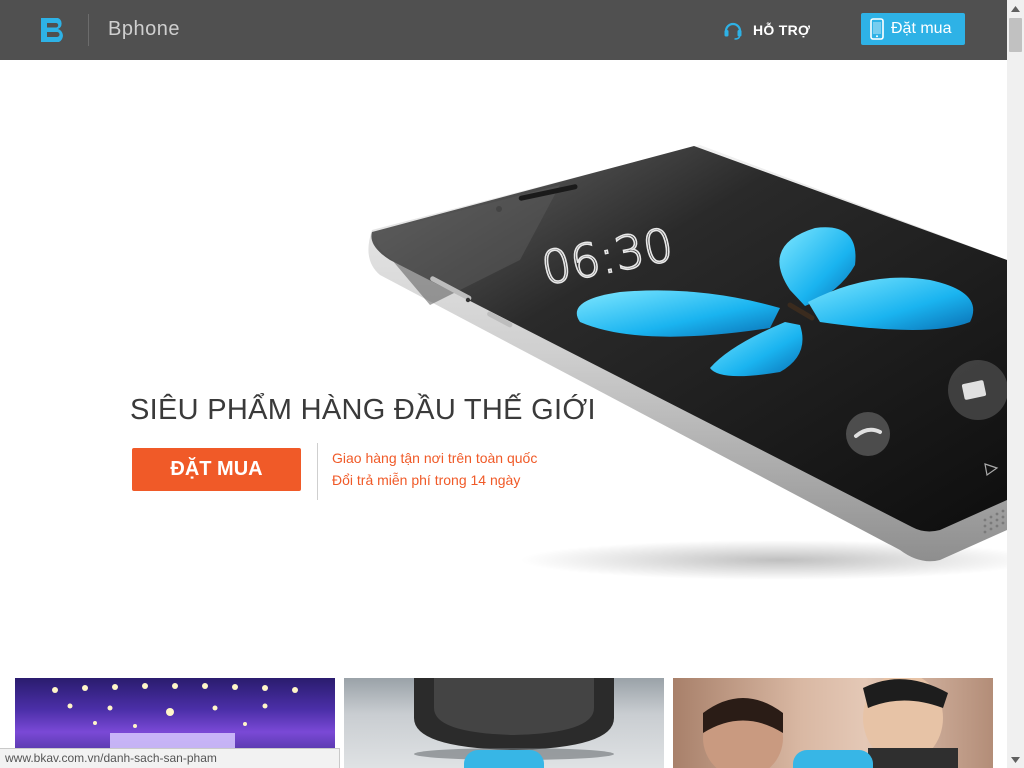 The height and width of the screenshot is (768, 1024). What do you see at coordinates (363, 410) in the screenshot?
I see `hero-tagline: SIÊU PHẨM HÀNG ĐẦU THẾ GIỚI` at bounding box center [363, 410].